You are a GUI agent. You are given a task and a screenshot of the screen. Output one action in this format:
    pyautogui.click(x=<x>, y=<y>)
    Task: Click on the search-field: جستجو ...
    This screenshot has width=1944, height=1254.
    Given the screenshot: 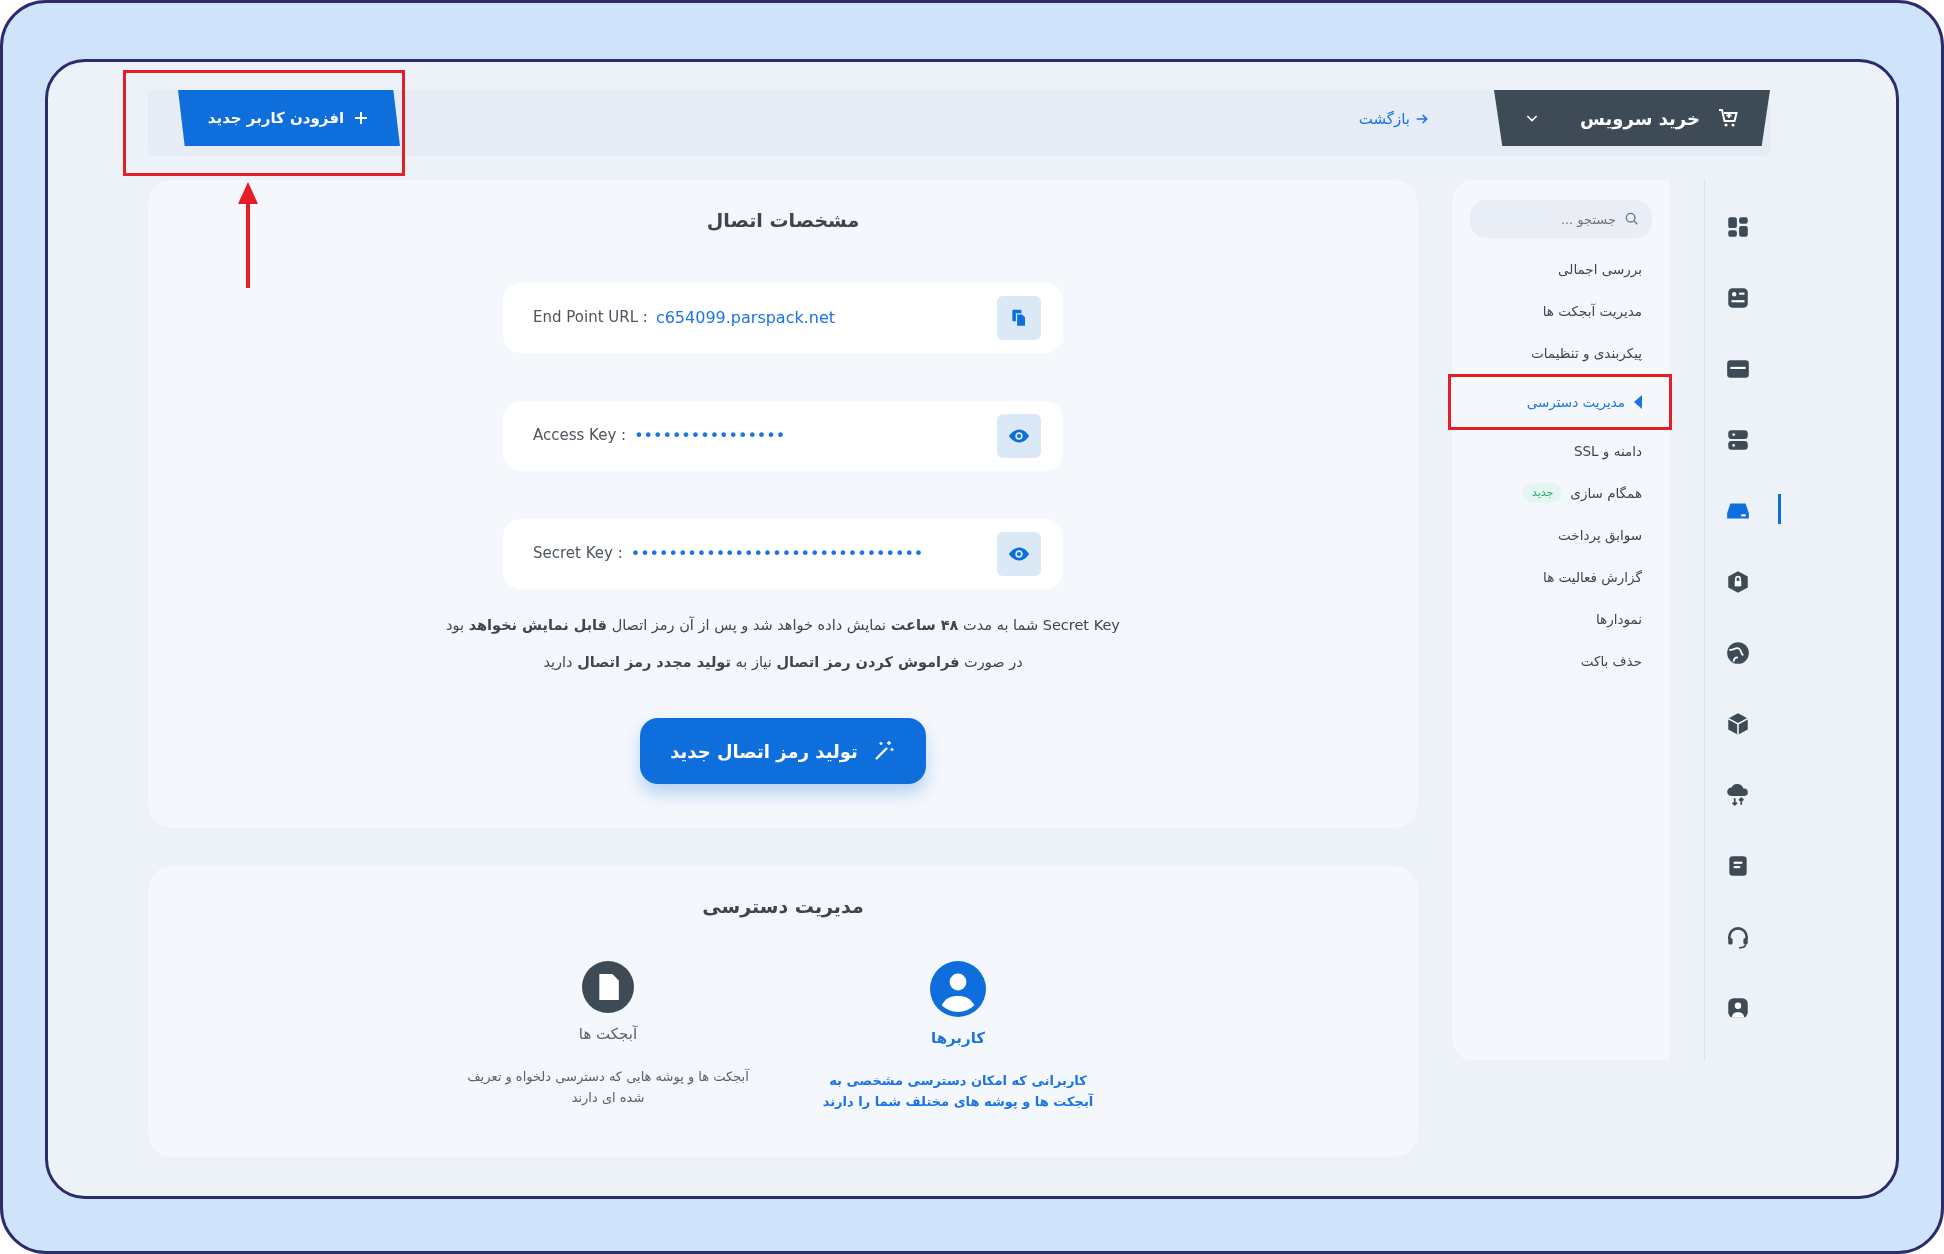 What is the action you would take?
    pyautogui.click(x=1561, y=219)
    